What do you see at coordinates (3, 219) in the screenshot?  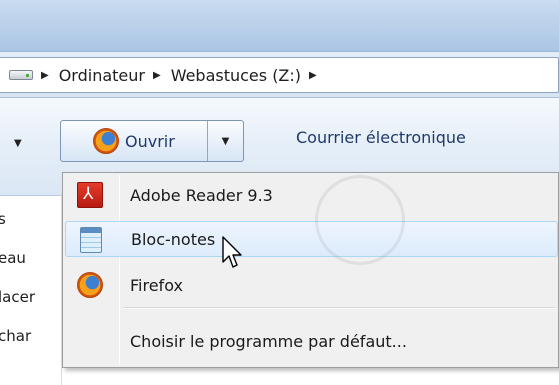 I see `nav-item: s` at bounding box center [3, 219].